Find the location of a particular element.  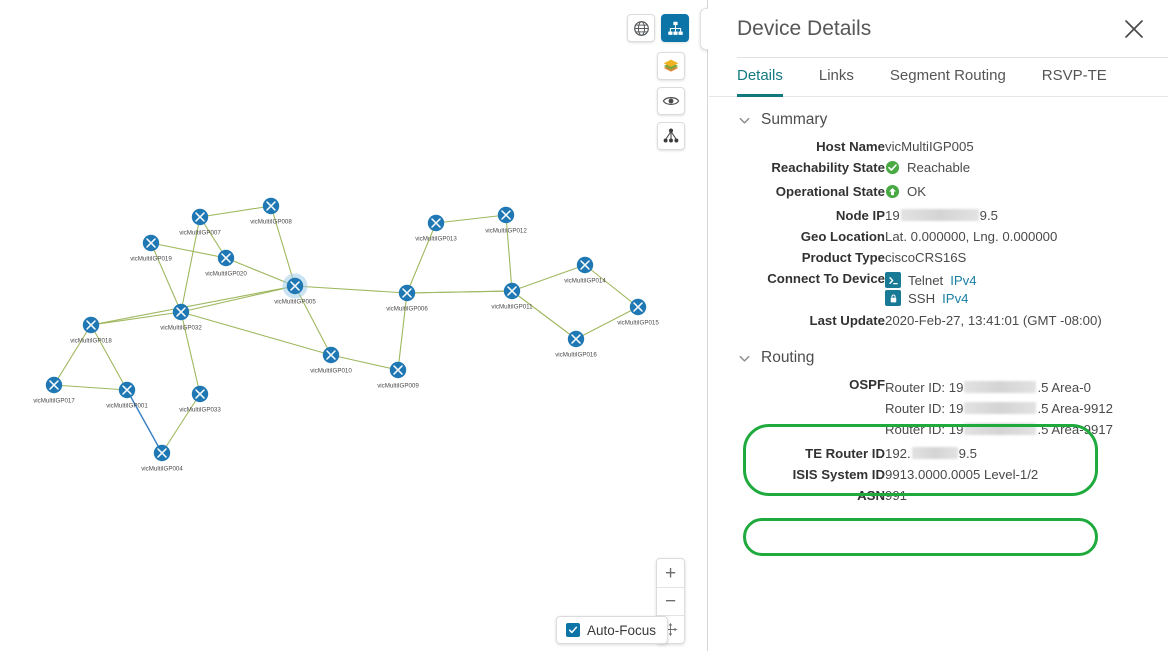

topology-icon is located at coordinates (675, 28).